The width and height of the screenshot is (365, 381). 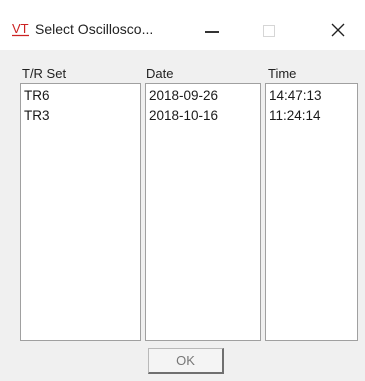 What do you see at coordinates (204, 96) in the screenshot?
I see `date-list-item: 2018-09-26` at bounding box center [204, 96].